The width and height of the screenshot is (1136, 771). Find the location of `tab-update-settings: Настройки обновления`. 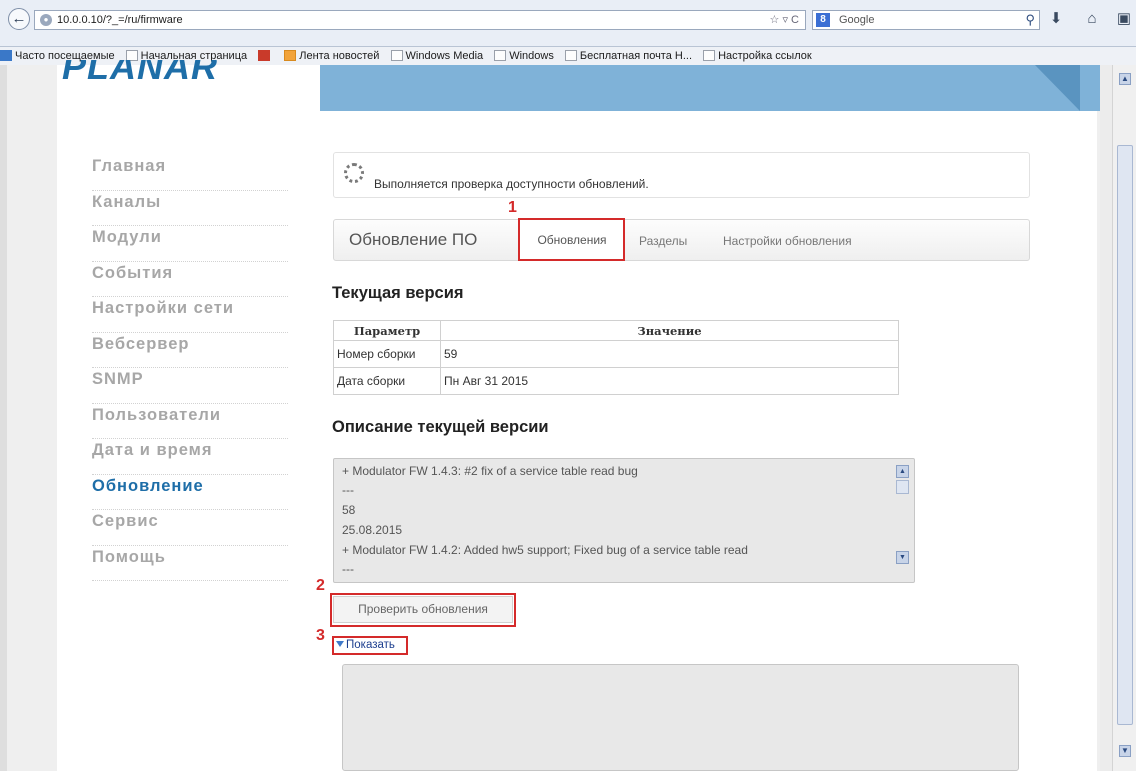

tab-update-settings: Настройки обновления is located at coordinates (787, 241).